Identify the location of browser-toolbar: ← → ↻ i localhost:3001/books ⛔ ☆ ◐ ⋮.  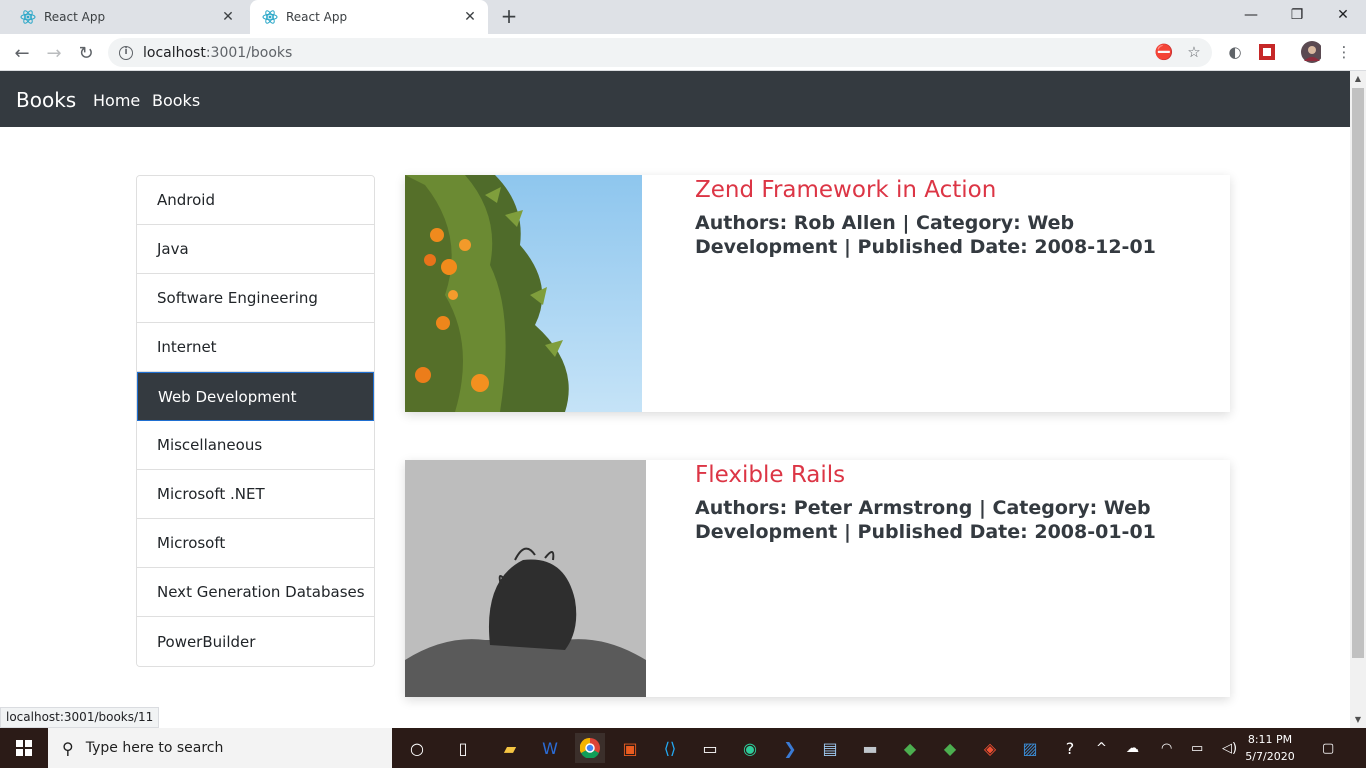
(683, 52).